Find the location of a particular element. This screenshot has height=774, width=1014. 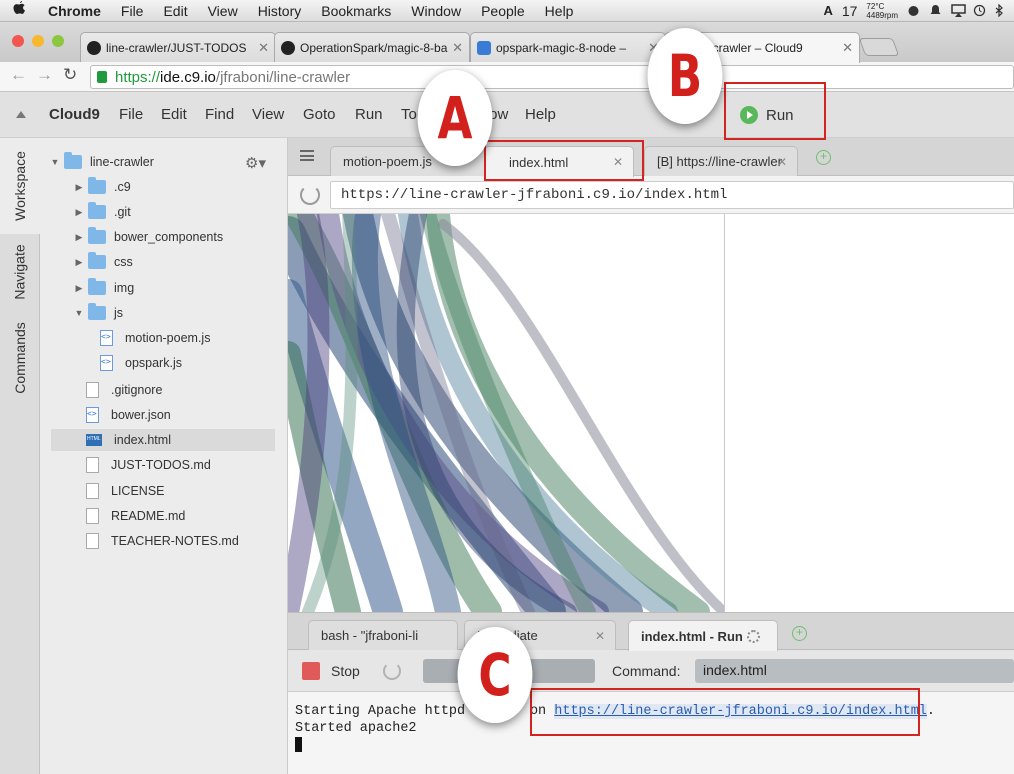

tree-item-label: LICENSE is located at coordinates (138, 491).